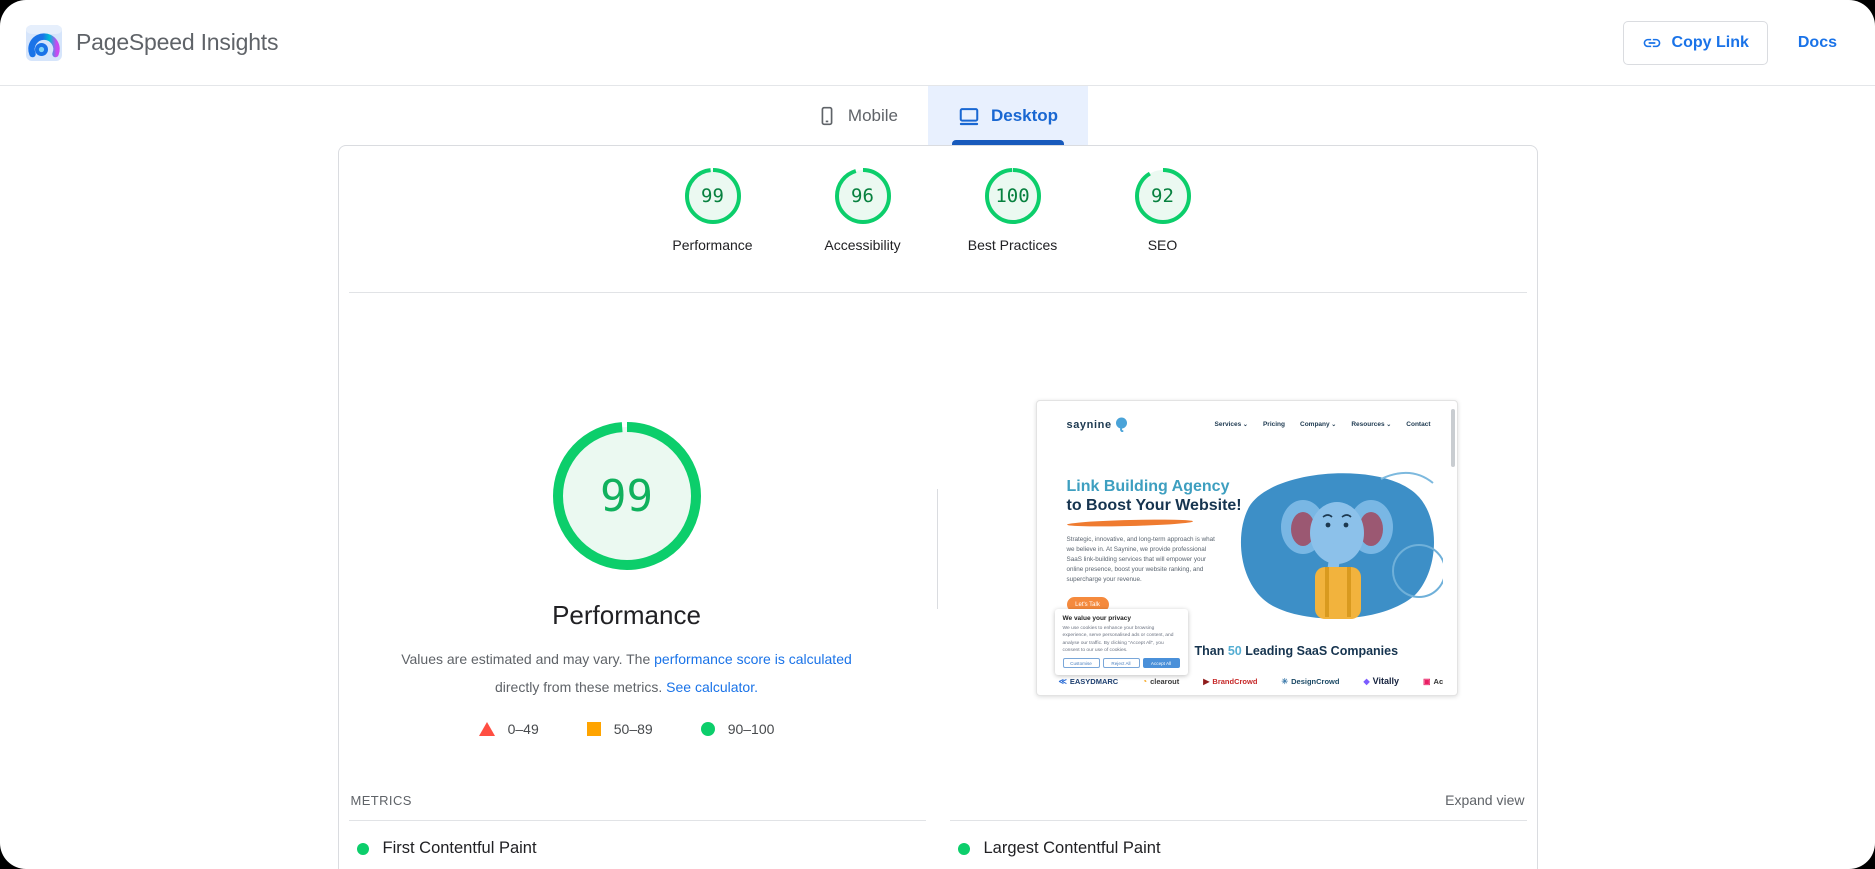 This screenshot has width=1875, height=869. I want to click on cookie-accept-button: Accept All, so click(1161, 663).